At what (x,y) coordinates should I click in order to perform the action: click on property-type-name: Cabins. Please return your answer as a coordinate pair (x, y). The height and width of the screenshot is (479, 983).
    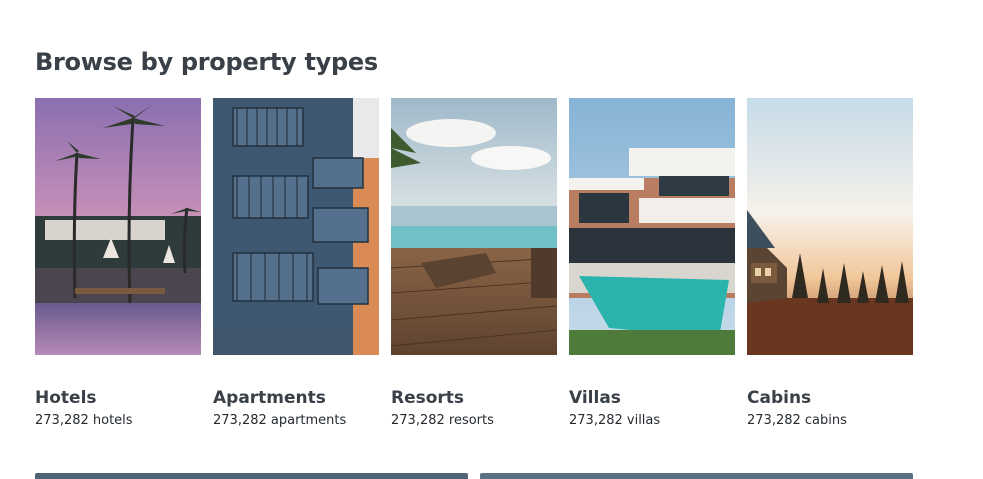
    Looking at the image, I should click on (830, 398).